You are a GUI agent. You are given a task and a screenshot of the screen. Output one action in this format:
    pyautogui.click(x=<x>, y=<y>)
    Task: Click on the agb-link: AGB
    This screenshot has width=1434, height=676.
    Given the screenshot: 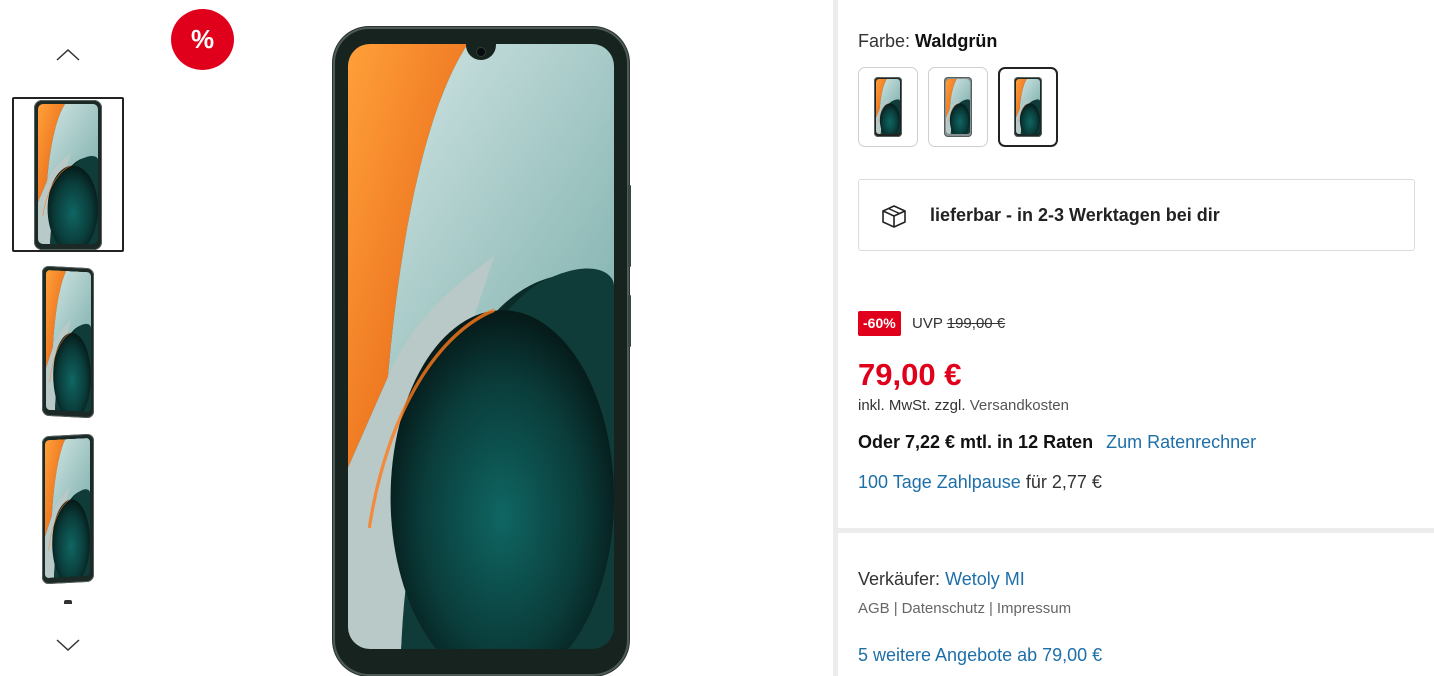 What is the action you would take?
    pyautogui.click(x=874, y=608)
    